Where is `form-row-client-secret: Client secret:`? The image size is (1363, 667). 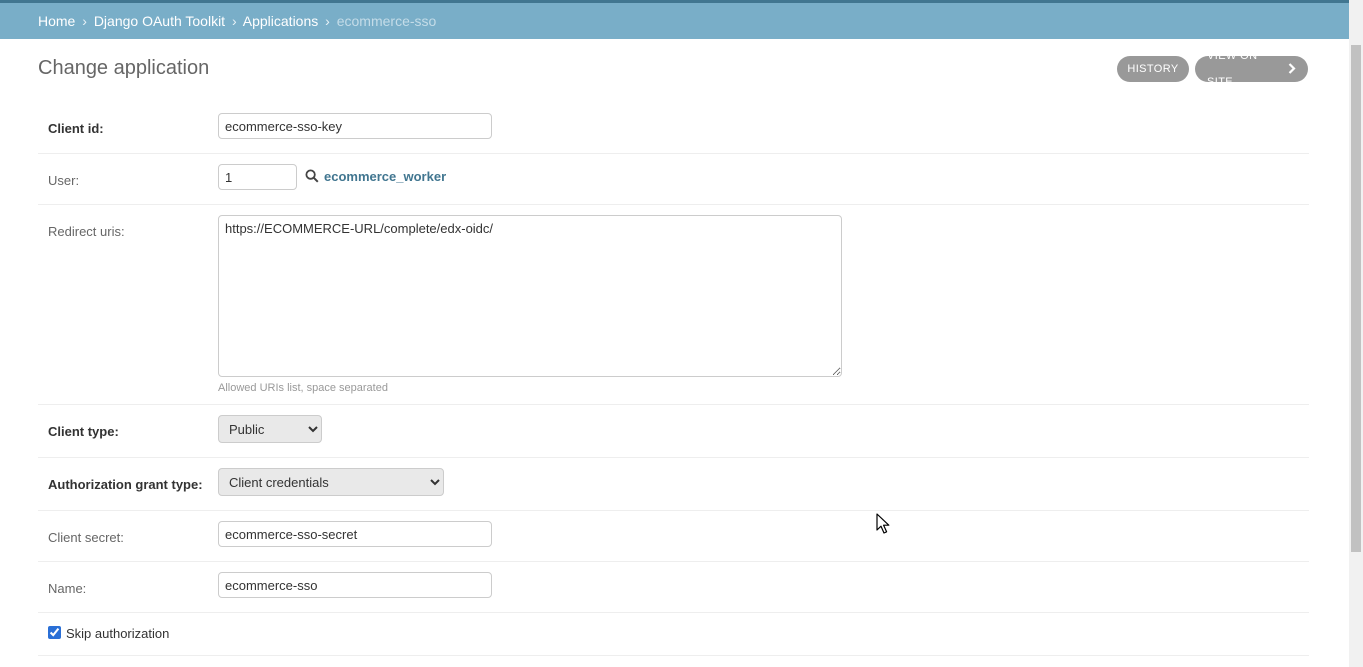
form-row-client-secret: Client secret: is located at coordinates (673, 536).